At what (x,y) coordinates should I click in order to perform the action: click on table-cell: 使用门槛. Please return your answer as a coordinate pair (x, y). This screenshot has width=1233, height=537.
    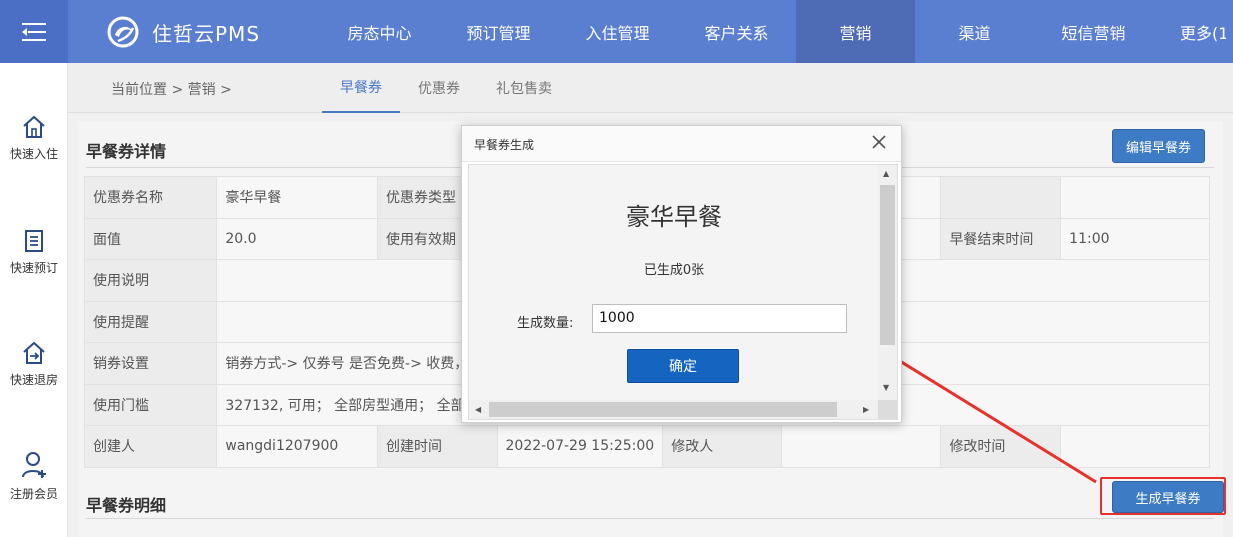
    Looking at the image, I should click on (150, 404).